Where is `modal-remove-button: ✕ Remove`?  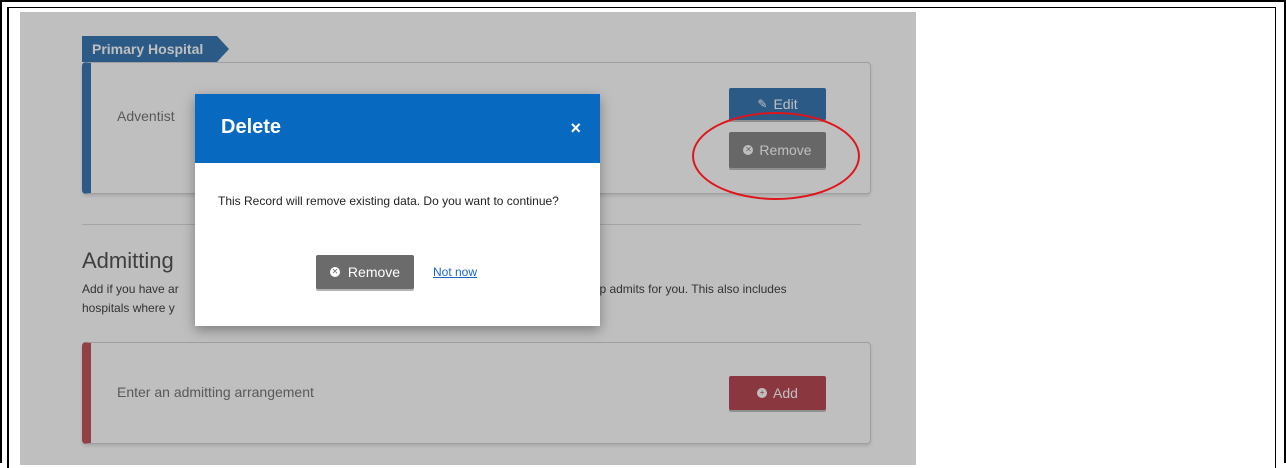
modal-remove-button: ✕ Remove is located at coordinates (365, 272).